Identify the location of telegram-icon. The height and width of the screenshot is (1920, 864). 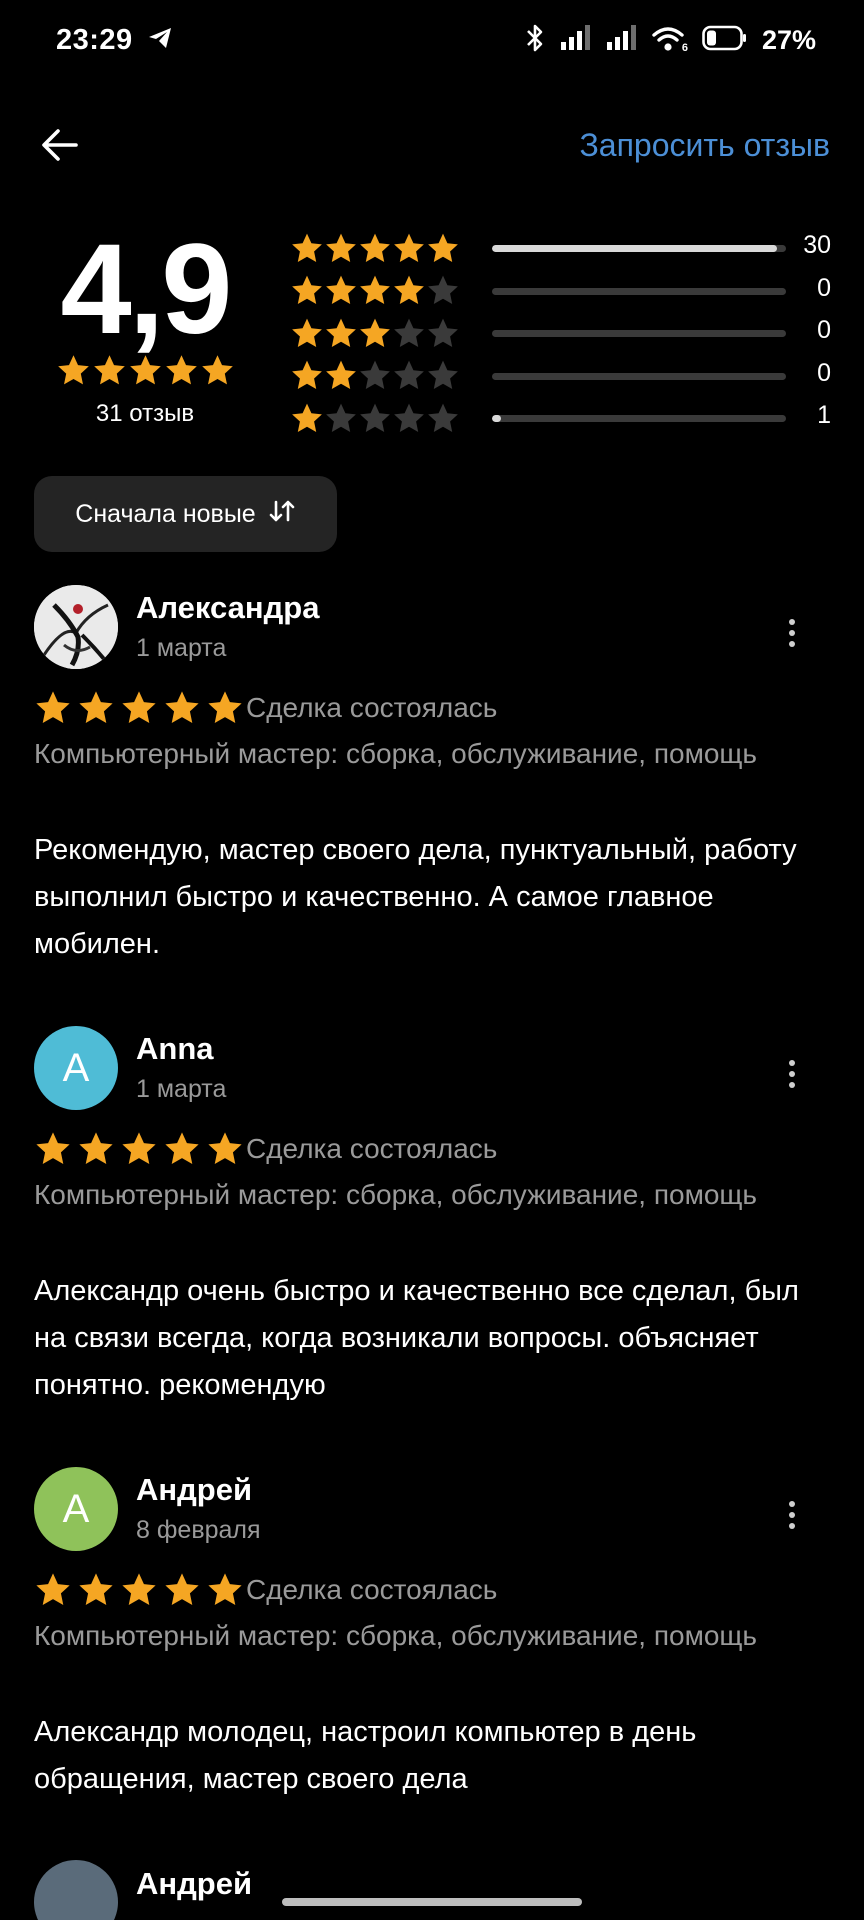
(160, 40).